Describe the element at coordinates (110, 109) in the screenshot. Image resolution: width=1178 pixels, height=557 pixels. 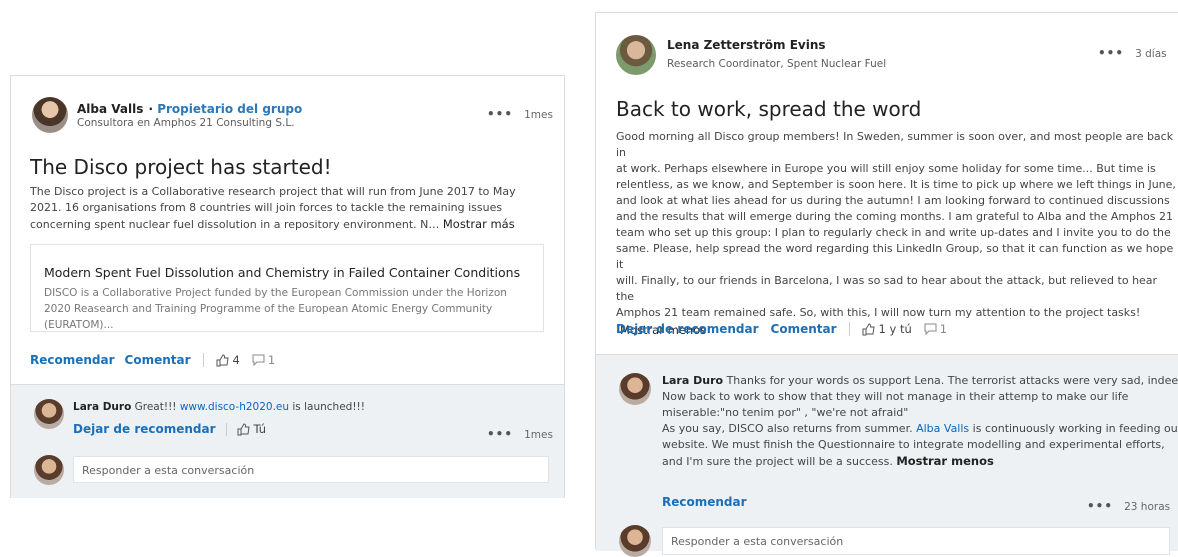
I see `author-name: Alba Valls` at that location.